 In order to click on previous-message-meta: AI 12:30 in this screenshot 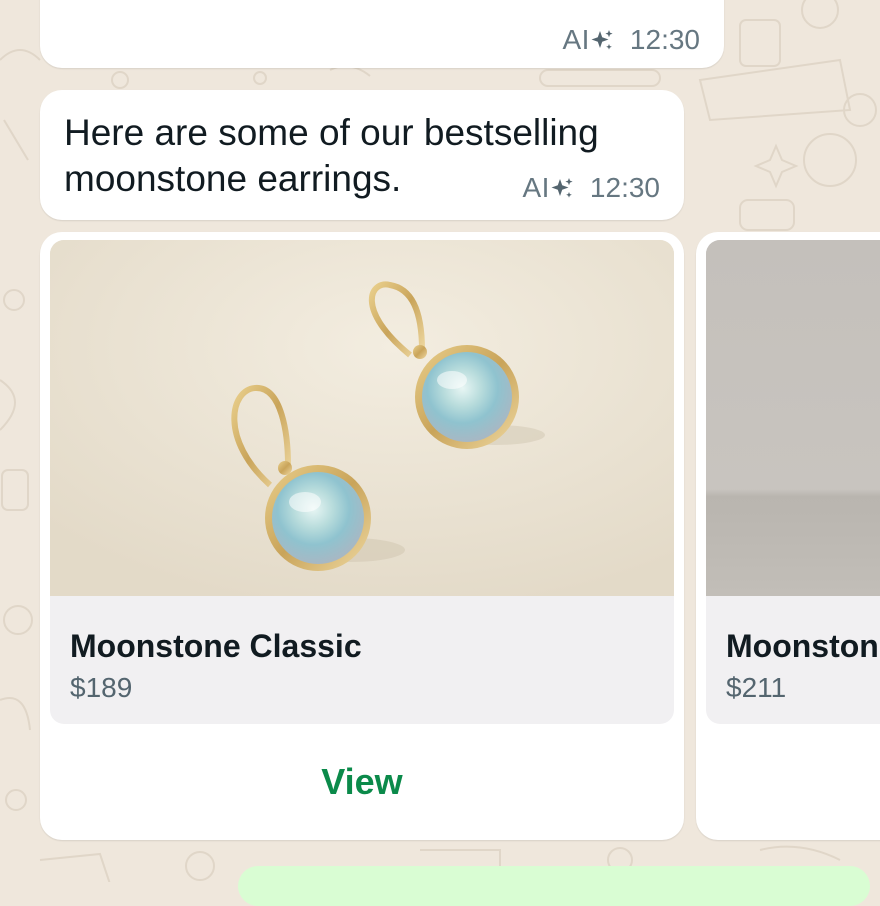, I will do `click(631, 40)`.